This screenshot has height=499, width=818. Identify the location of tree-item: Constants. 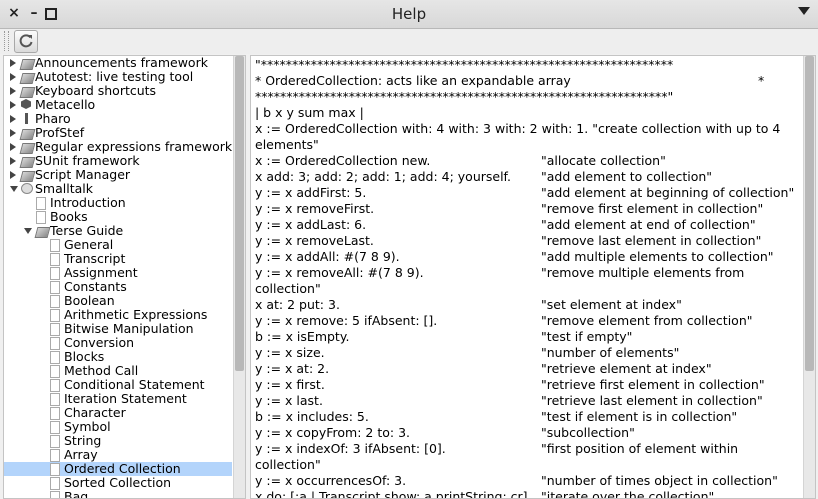
(118, 287).